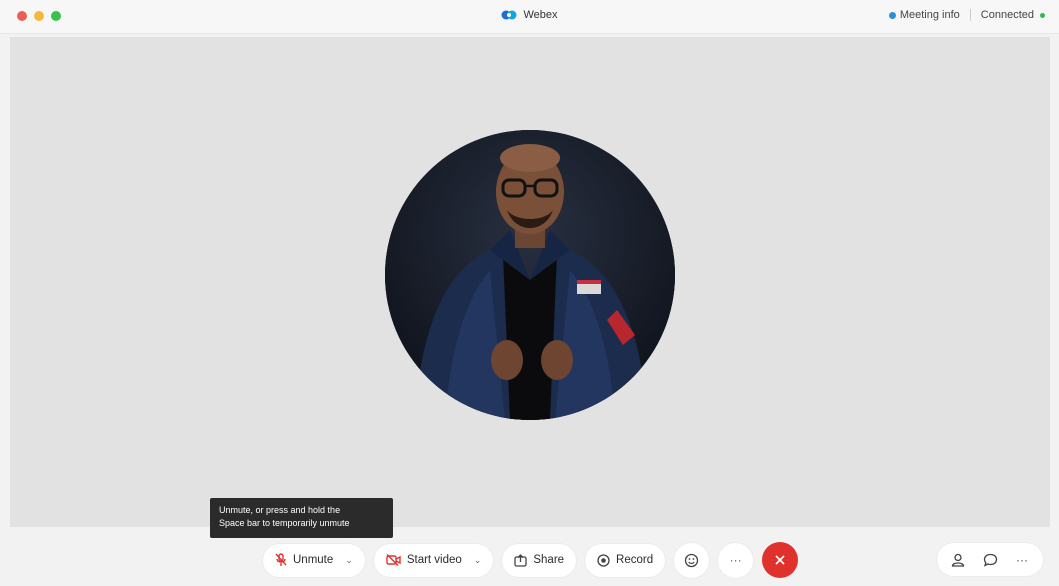  I want to click on chat-icon, so click(990, 560).